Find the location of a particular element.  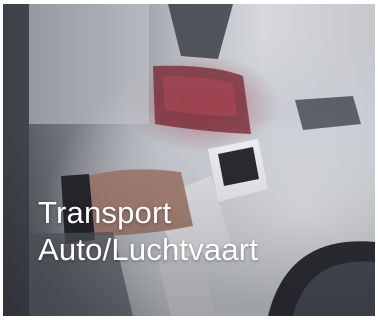

tile-title-line1: Transport is located at coordinates (105, 212).